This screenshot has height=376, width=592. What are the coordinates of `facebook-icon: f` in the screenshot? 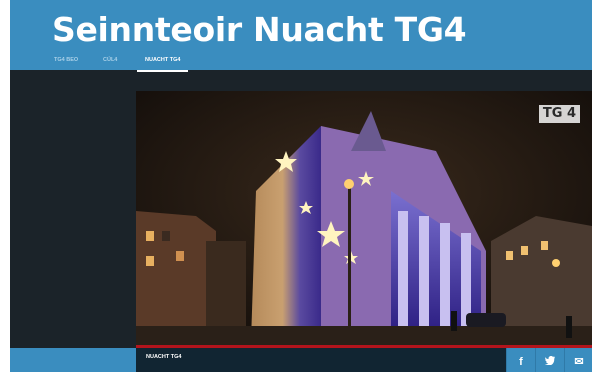 It's located at (521, 362).